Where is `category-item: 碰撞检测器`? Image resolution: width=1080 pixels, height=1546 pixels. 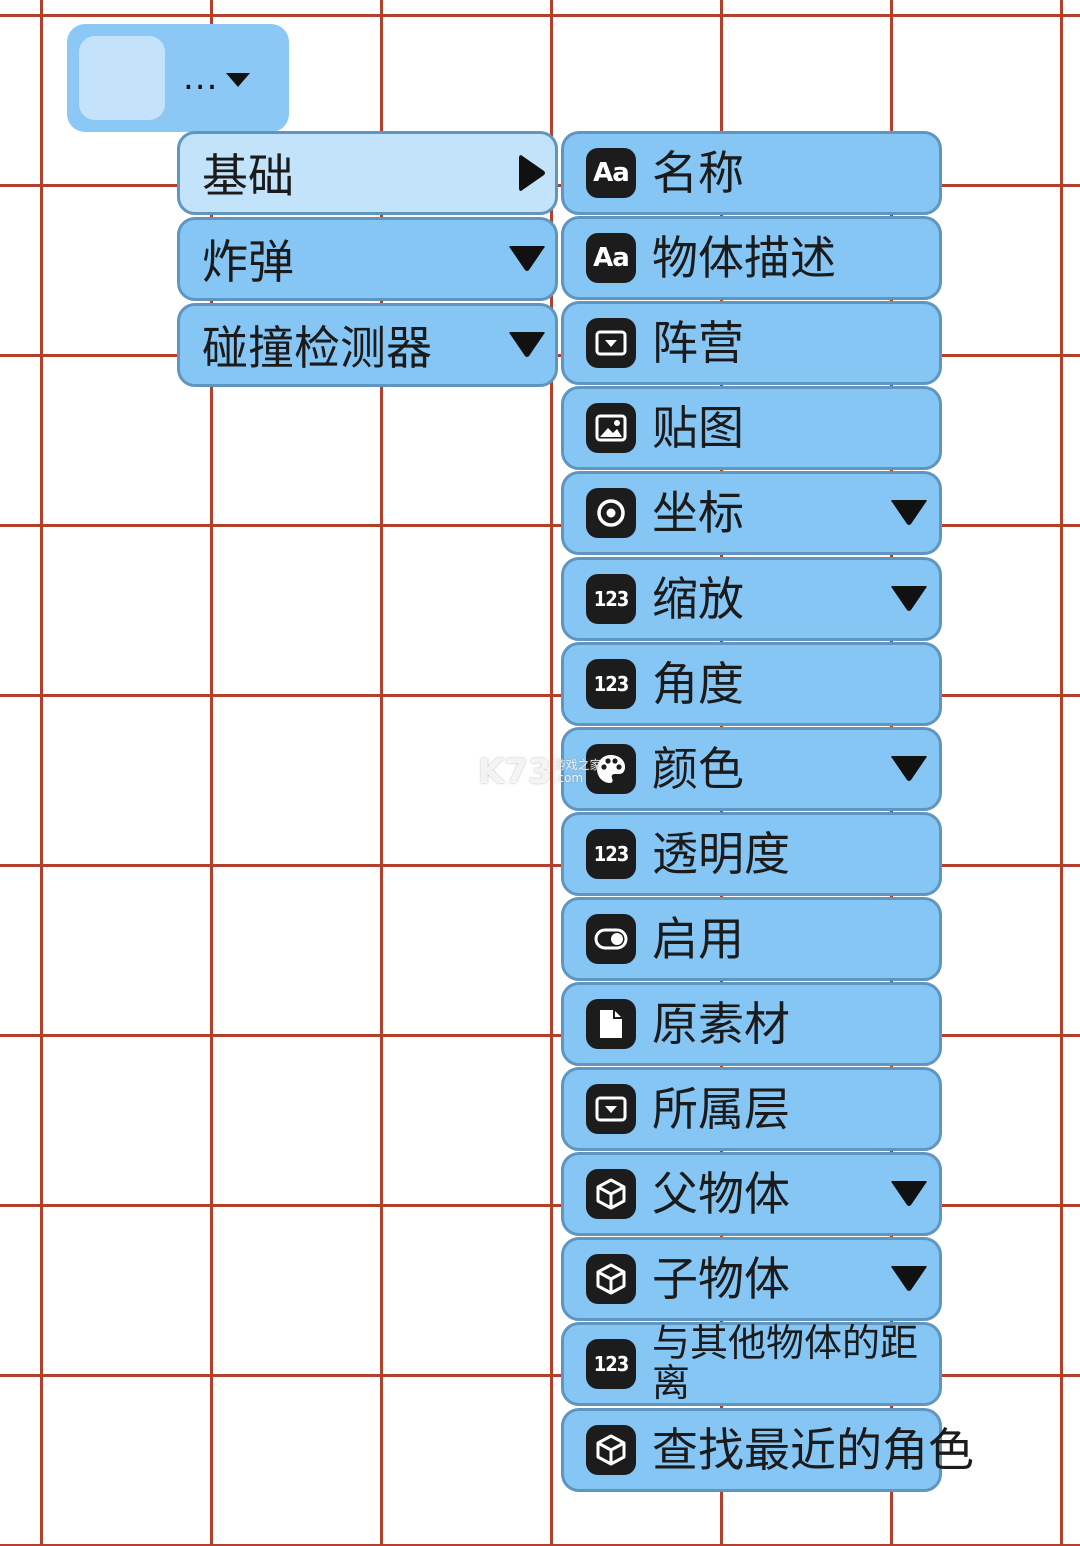
category-item: 碰撞检测器 is located at coordinates (367, 345).